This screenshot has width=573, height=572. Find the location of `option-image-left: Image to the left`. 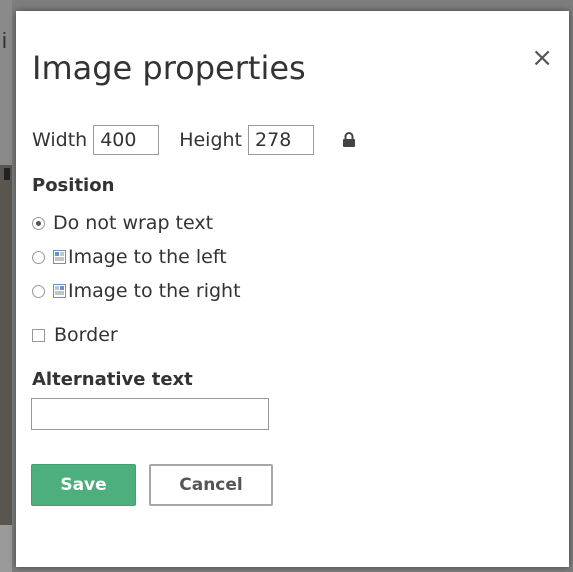

option-image-left: Image to the left is located at coordinates (129, 257).